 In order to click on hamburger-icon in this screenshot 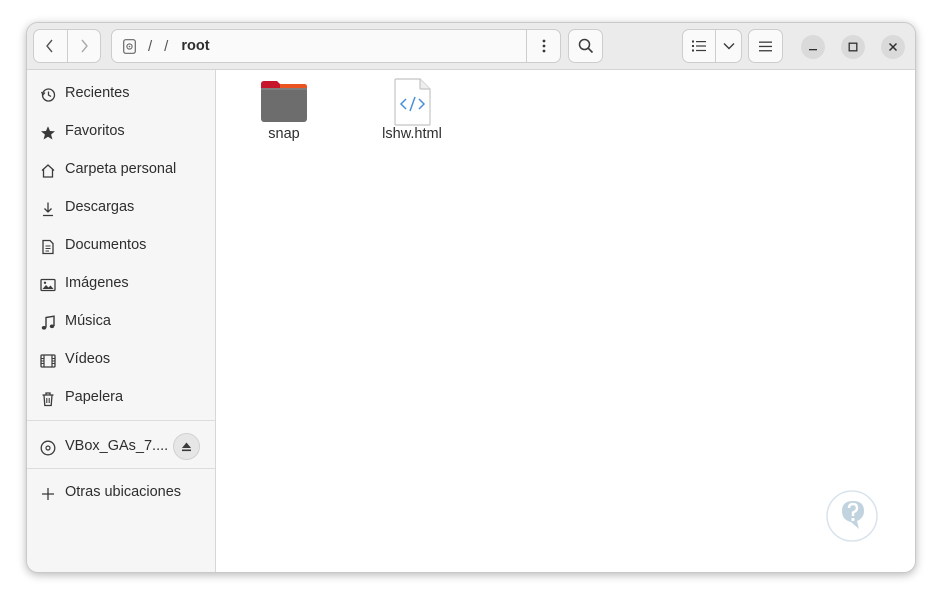, I will do `click(765, 46)`.